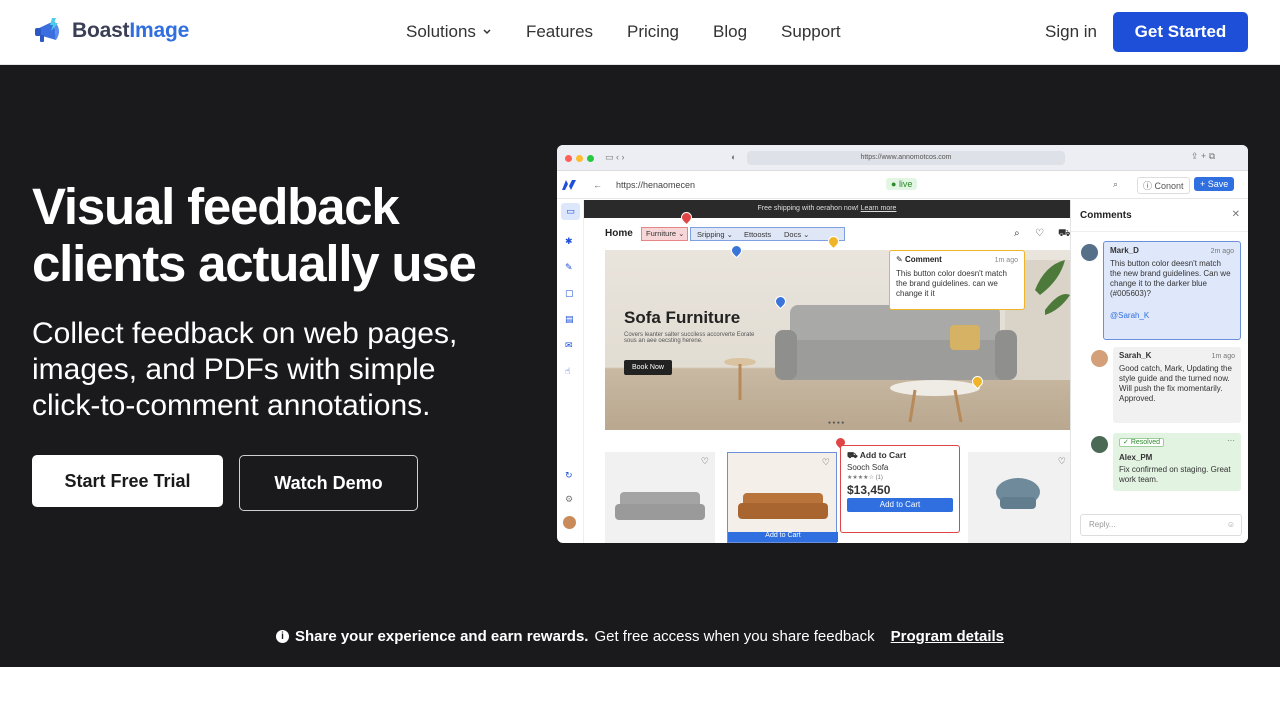  I want to click on share-icon: ⇪ + ⧉, so click(1203, 156).